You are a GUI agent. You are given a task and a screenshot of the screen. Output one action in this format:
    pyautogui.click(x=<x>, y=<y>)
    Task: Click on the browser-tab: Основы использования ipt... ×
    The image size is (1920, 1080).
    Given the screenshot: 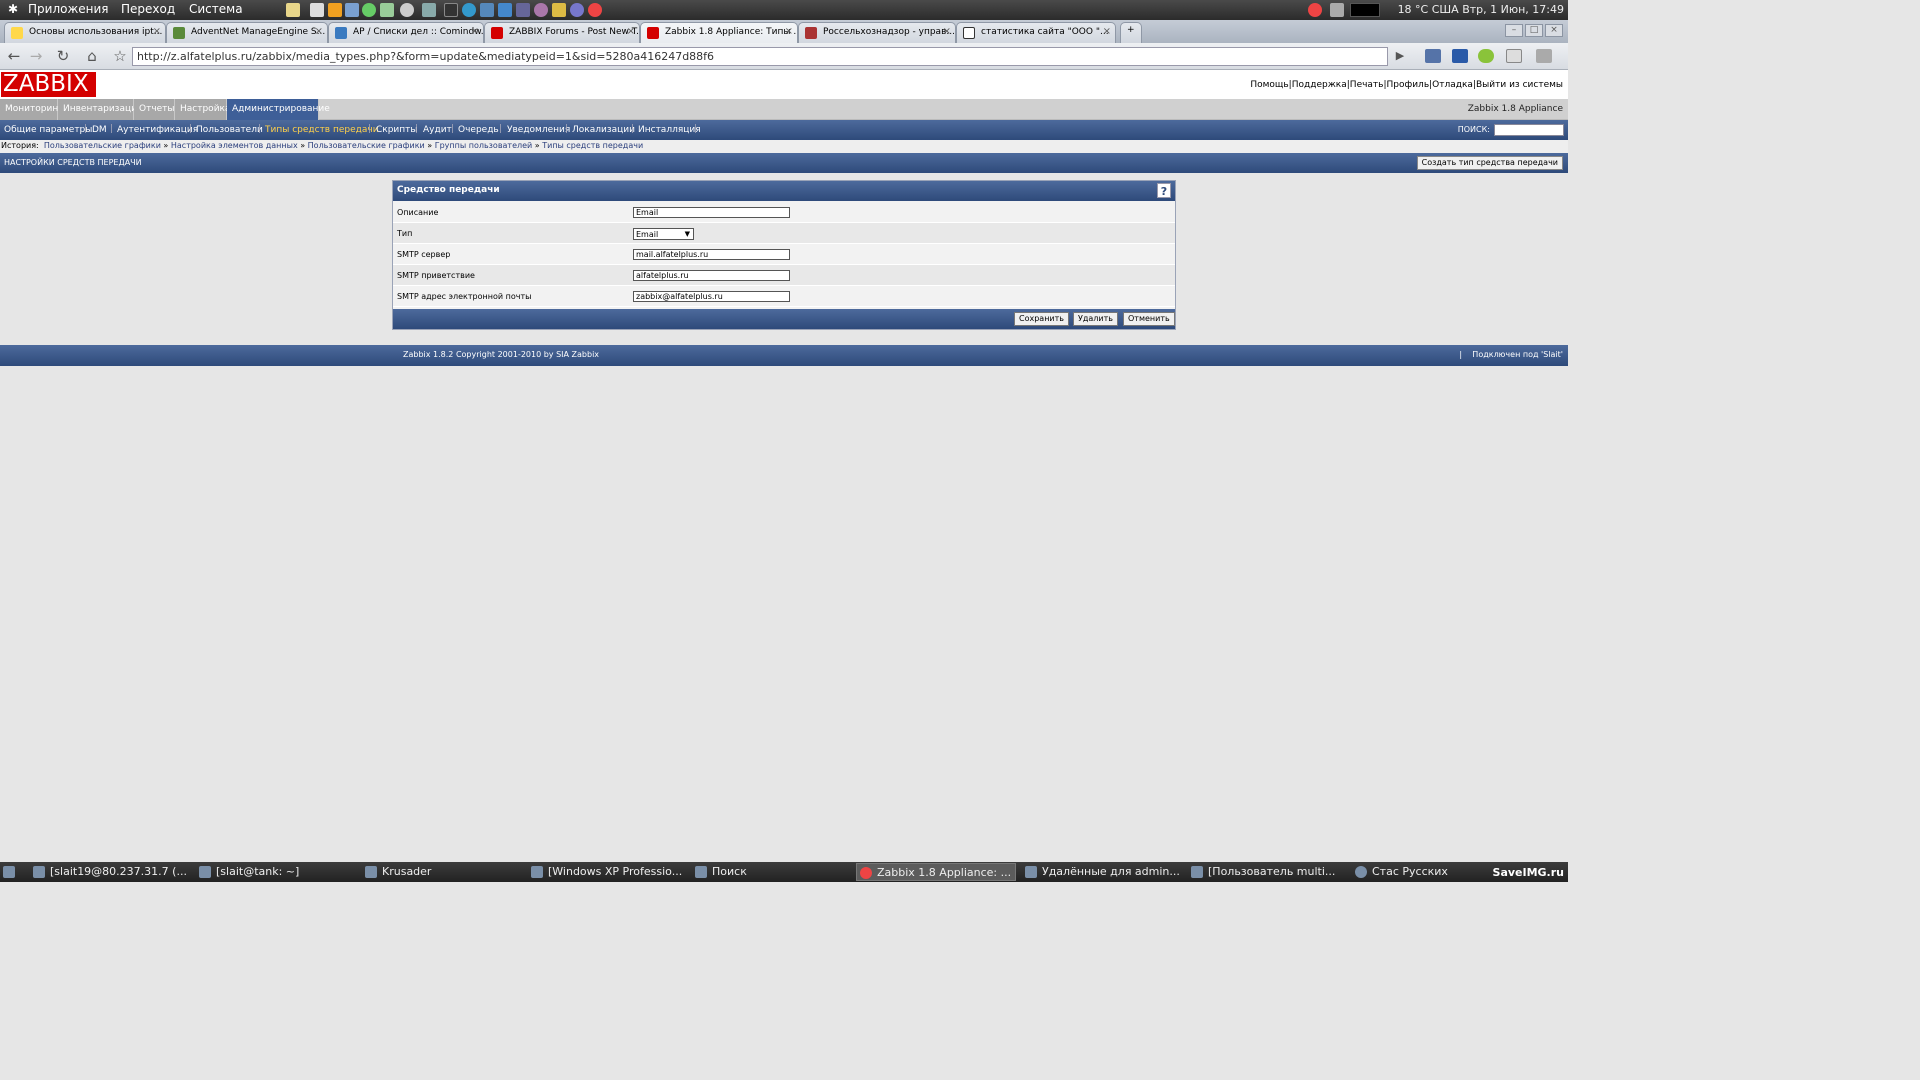 What is the action you would take?
    pyautogui.click(x=85, y=32)
    